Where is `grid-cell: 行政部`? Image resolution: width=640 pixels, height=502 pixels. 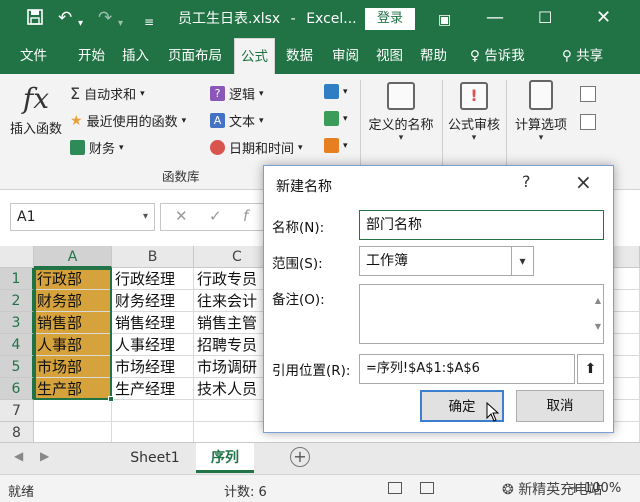 grid-cell: 行政部 is located at coordinates (73, 279).